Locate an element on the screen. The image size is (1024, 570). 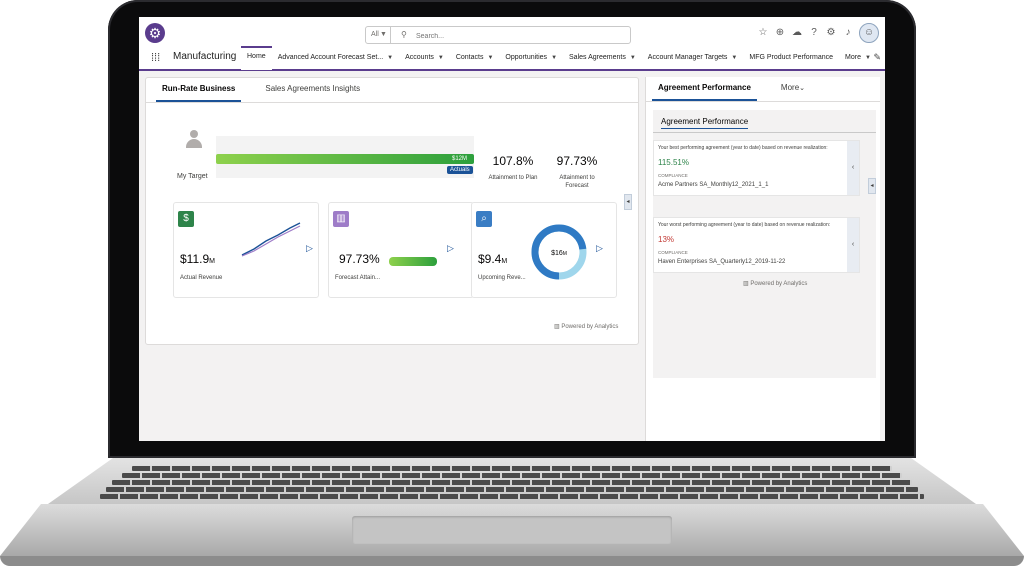
nav-item-label: Sales Agreements is located at coordinates (597, 57).